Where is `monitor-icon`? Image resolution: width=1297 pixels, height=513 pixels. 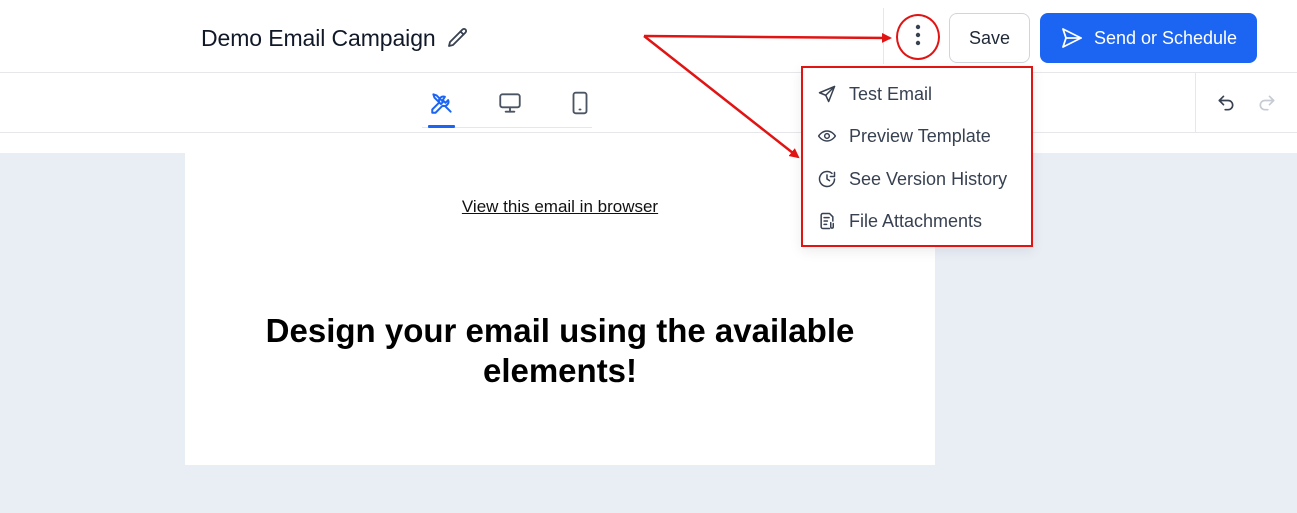
monitor-icon is located at coordinates (510, 103).